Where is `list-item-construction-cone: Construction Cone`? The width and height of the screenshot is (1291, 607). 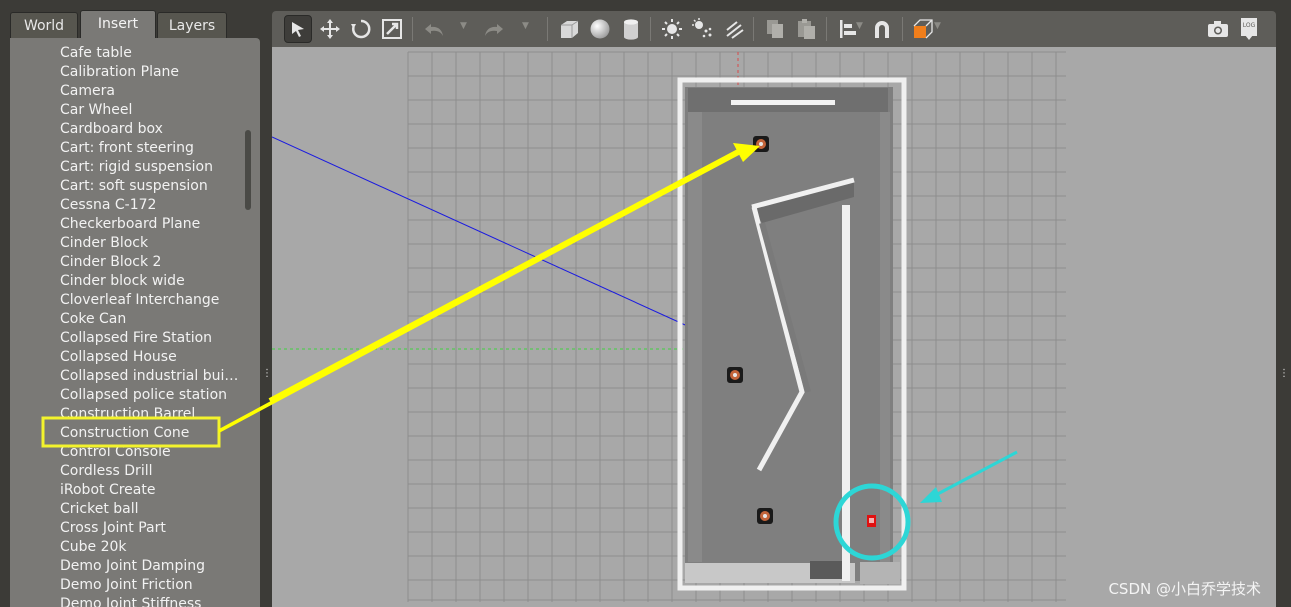
list-item-construction-cone: Construction Cone is located at coordinates (150, 433).